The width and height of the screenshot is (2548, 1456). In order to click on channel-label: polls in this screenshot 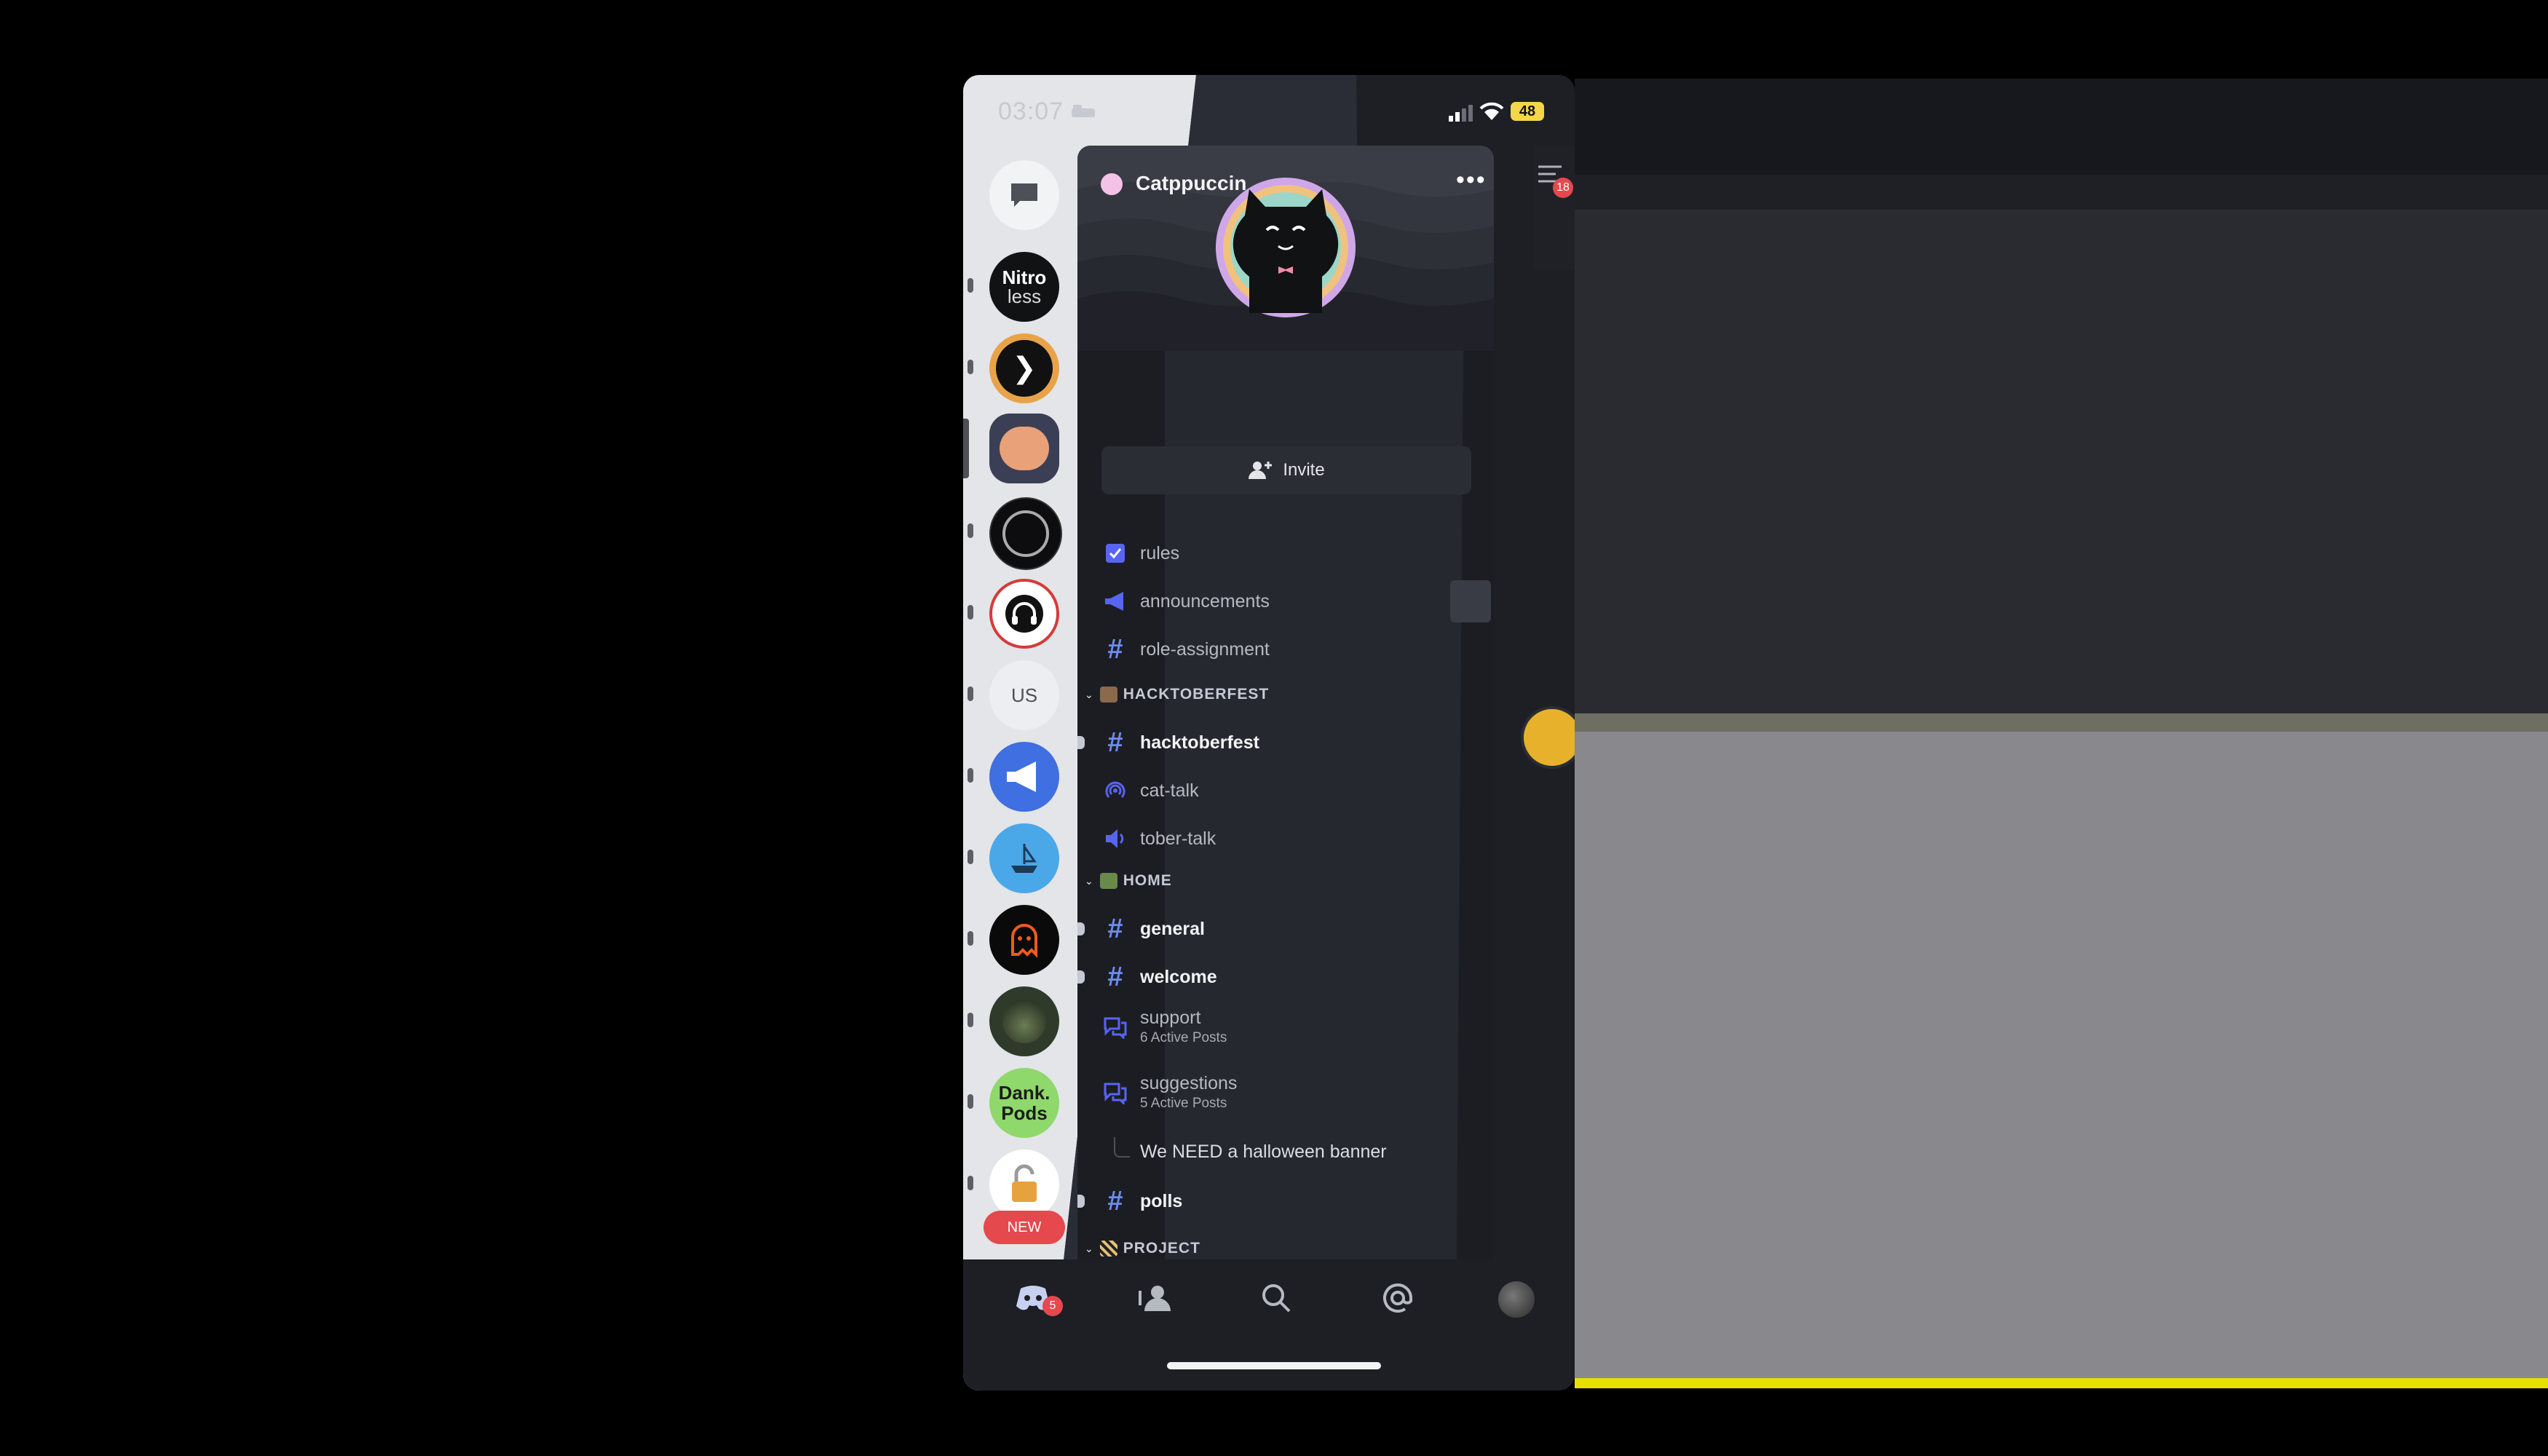, I will do `click(1161, 1200)`.